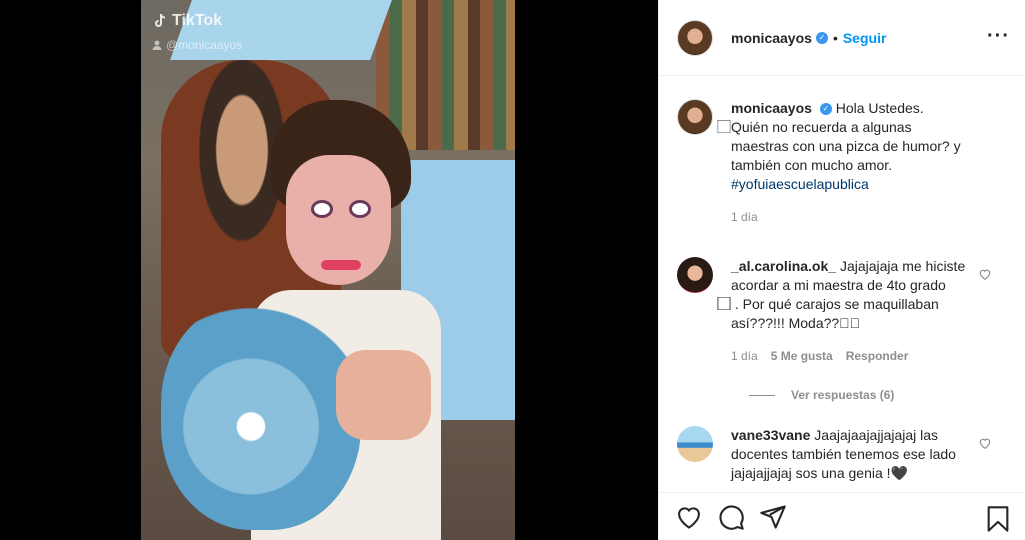 The height and width of the screenshot is (540, 1025). I want to click on view-replies-button: Ver respuestas (6), so click(879, 395).